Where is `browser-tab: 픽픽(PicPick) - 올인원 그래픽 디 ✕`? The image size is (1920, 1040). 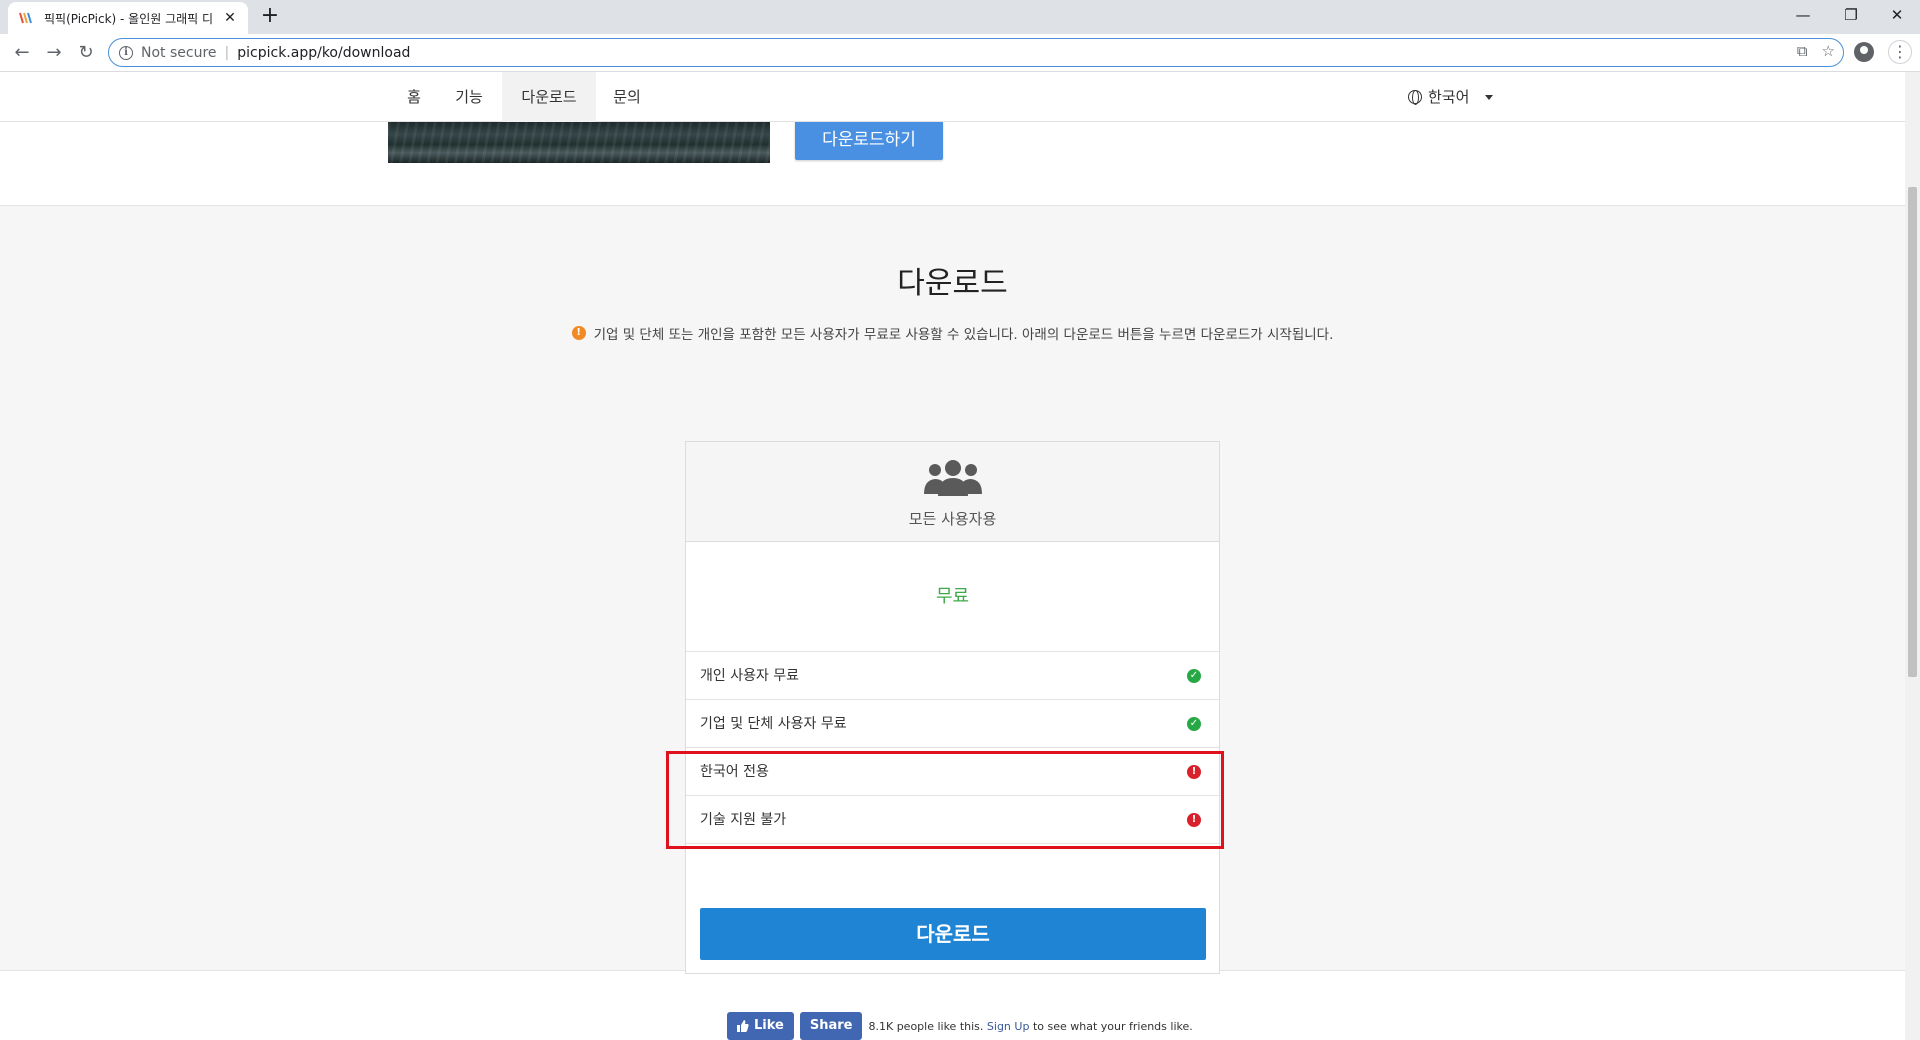
browser-tab: 픽픽(PicPick) - 올인원 그래픽 디 ✕ is located at coordinates (128, 18).